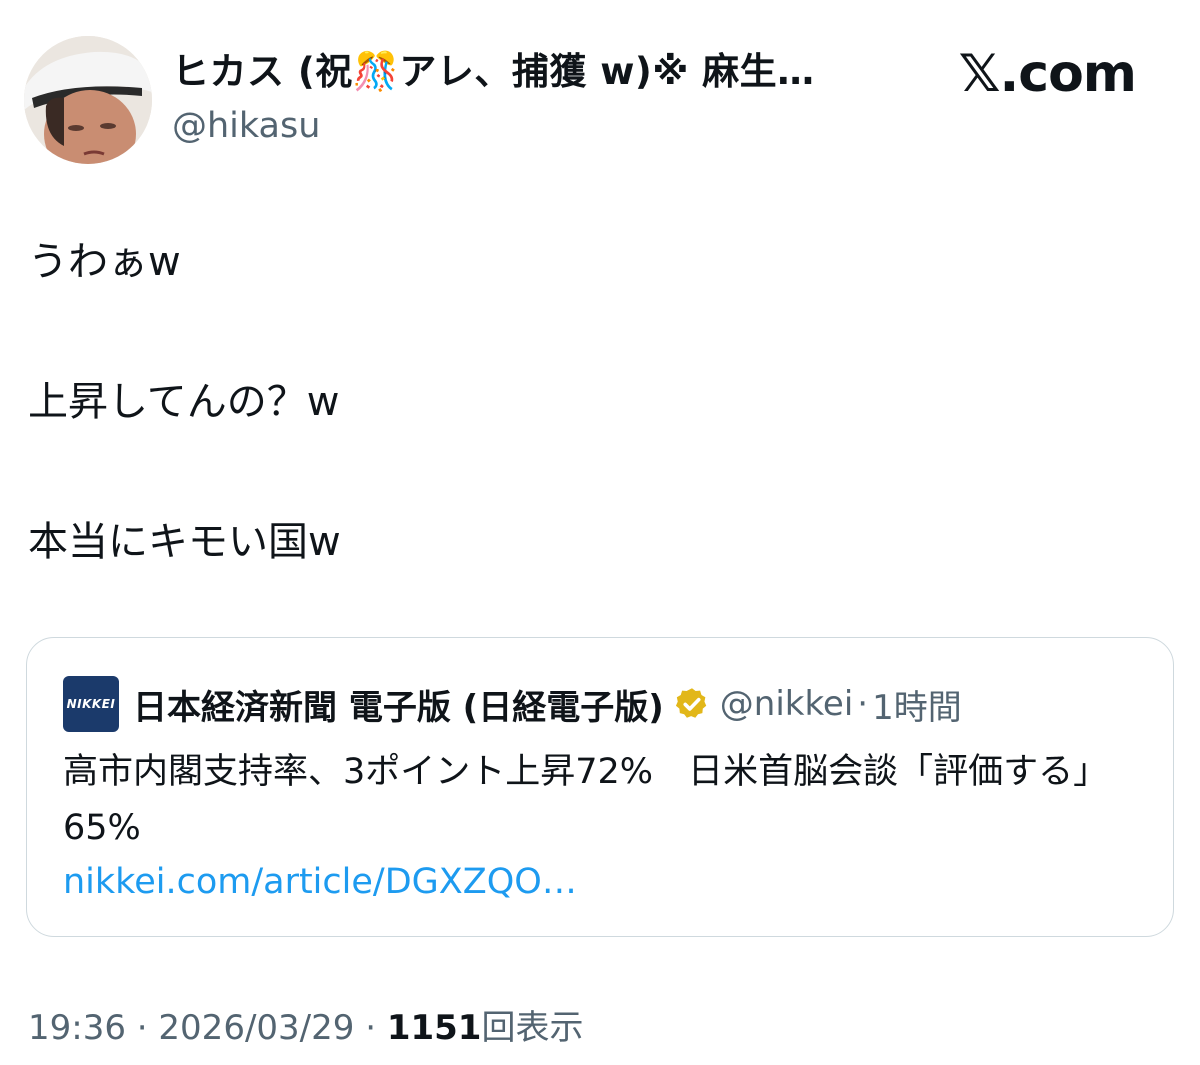 Image resolution: width=1200 pixels, height=1065 pixels. I want to click on quoted-timestamp: 1時間, so click(917, 704).